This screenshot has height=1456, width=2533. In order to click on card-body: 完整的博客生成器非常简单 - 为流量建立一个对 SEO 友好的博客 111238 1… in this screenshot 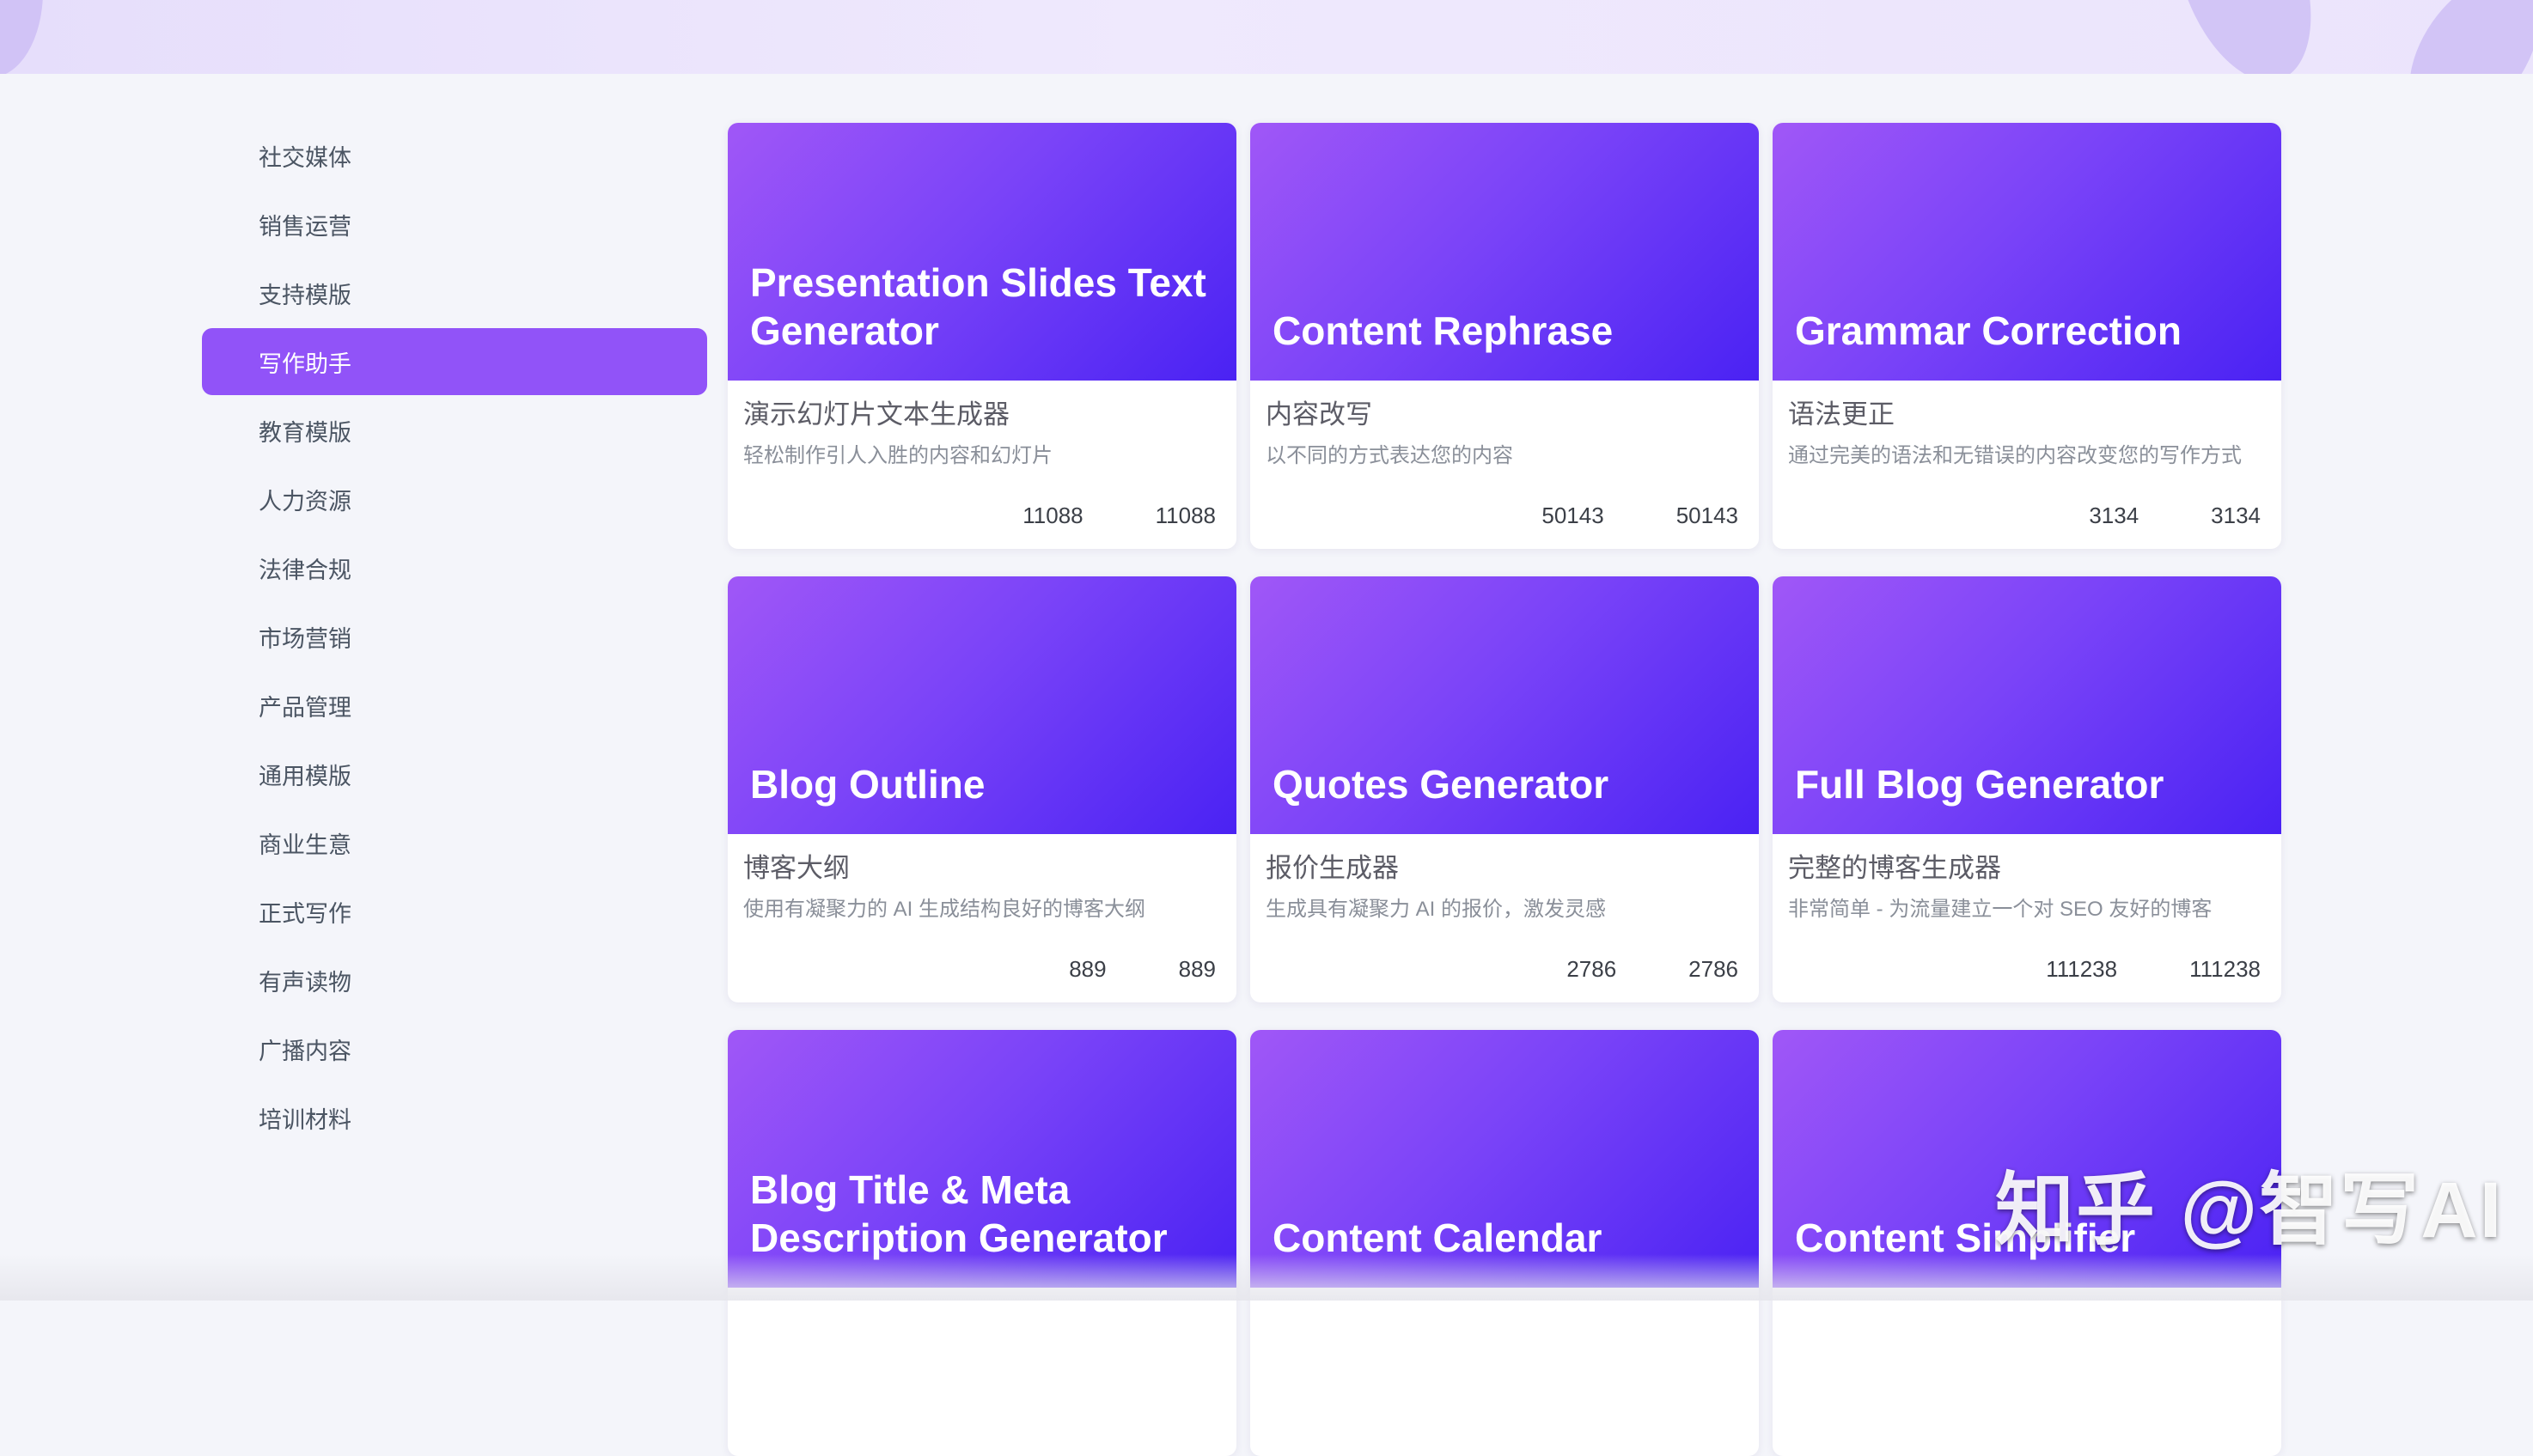, I will do `click(2027, 918)`.